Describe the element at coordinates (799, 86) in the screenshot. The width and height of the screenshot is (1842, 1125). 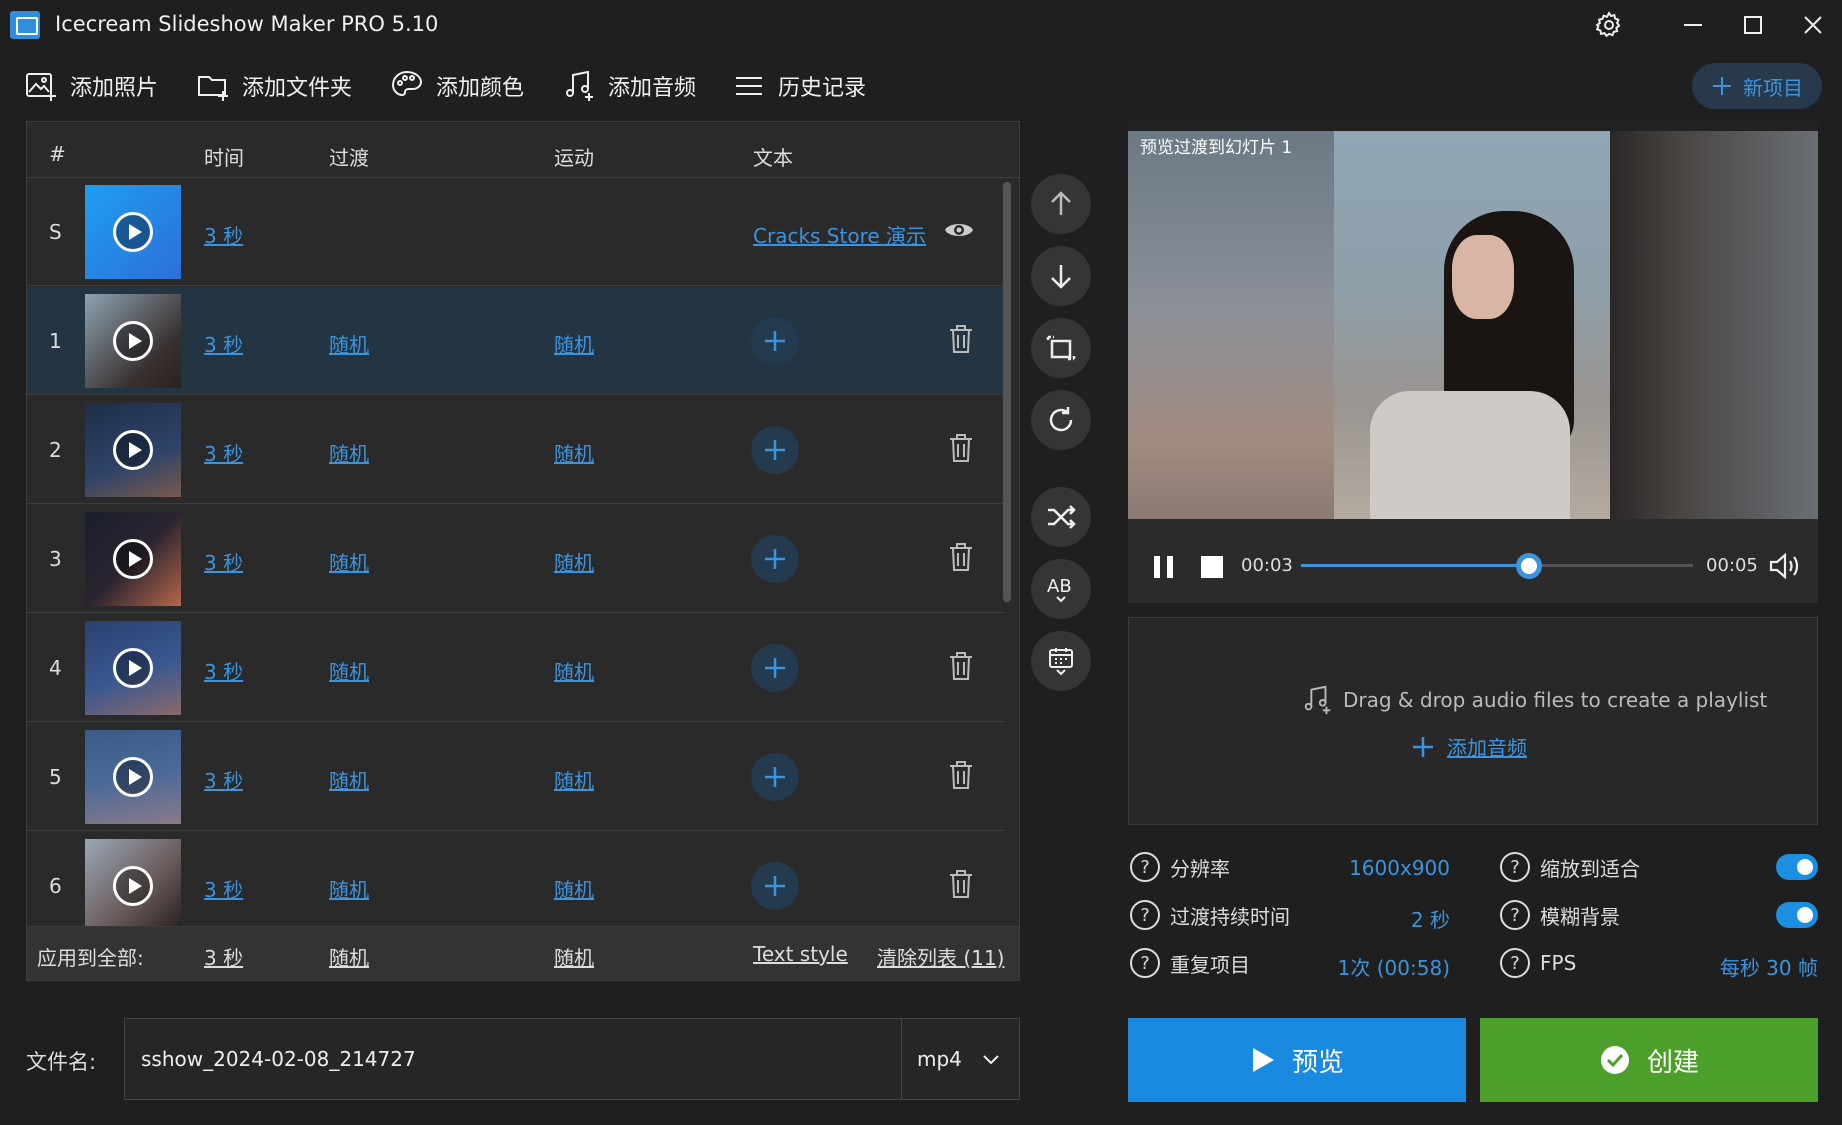
I see `history-button: 历史记录` at that location.